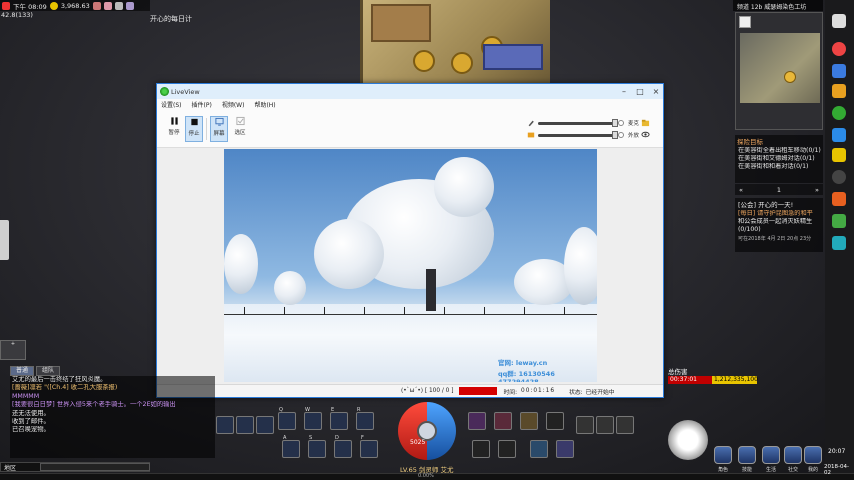 The width and height of the screenshot is (854, 480). What do you see at coordinates (410, 129) in the screenshot?
I see `liveview-toolbar: 暂停 停止 屏幕 选区 麦克 外放` at bounding box center [410, 129].